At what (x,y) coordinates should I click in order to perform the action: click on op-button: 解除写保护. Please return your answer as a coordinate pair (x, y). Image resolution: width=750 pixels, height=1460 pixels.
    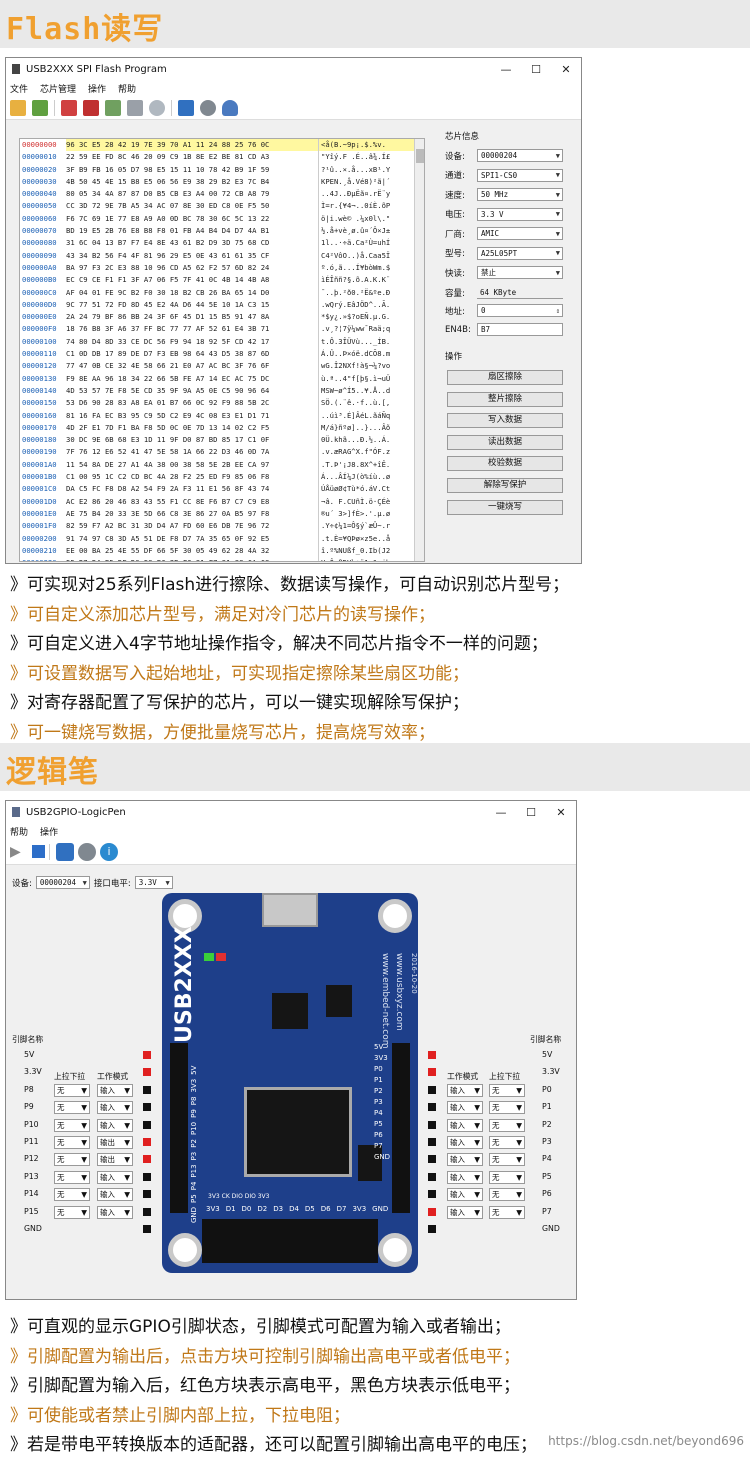
    Looking at the image, I should click on (505, 485).